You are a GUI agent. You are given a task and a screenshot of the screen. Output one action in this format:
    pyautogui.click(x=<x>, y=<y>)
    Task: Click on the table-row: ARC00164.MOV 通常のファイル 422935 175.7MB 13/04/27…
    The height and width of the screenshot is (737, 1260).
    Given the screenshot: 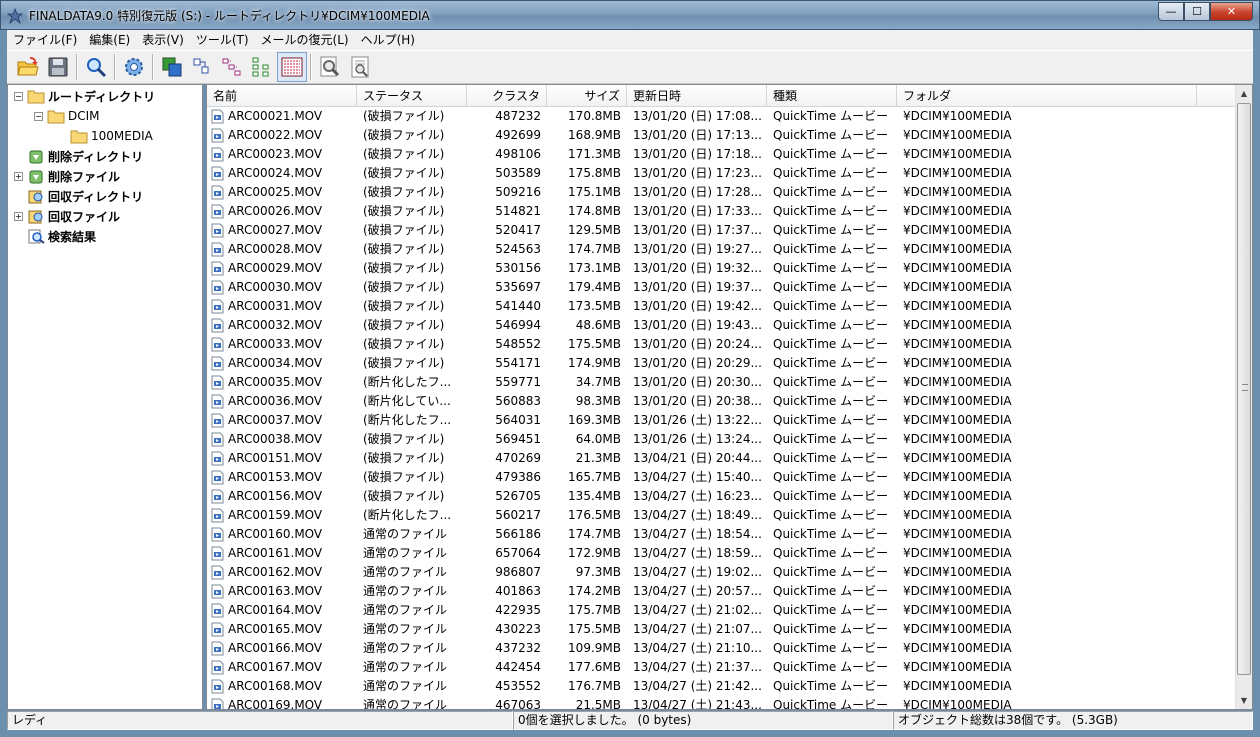 What is the action you would take?
    pyautogui.click(x=722, y=610)
    